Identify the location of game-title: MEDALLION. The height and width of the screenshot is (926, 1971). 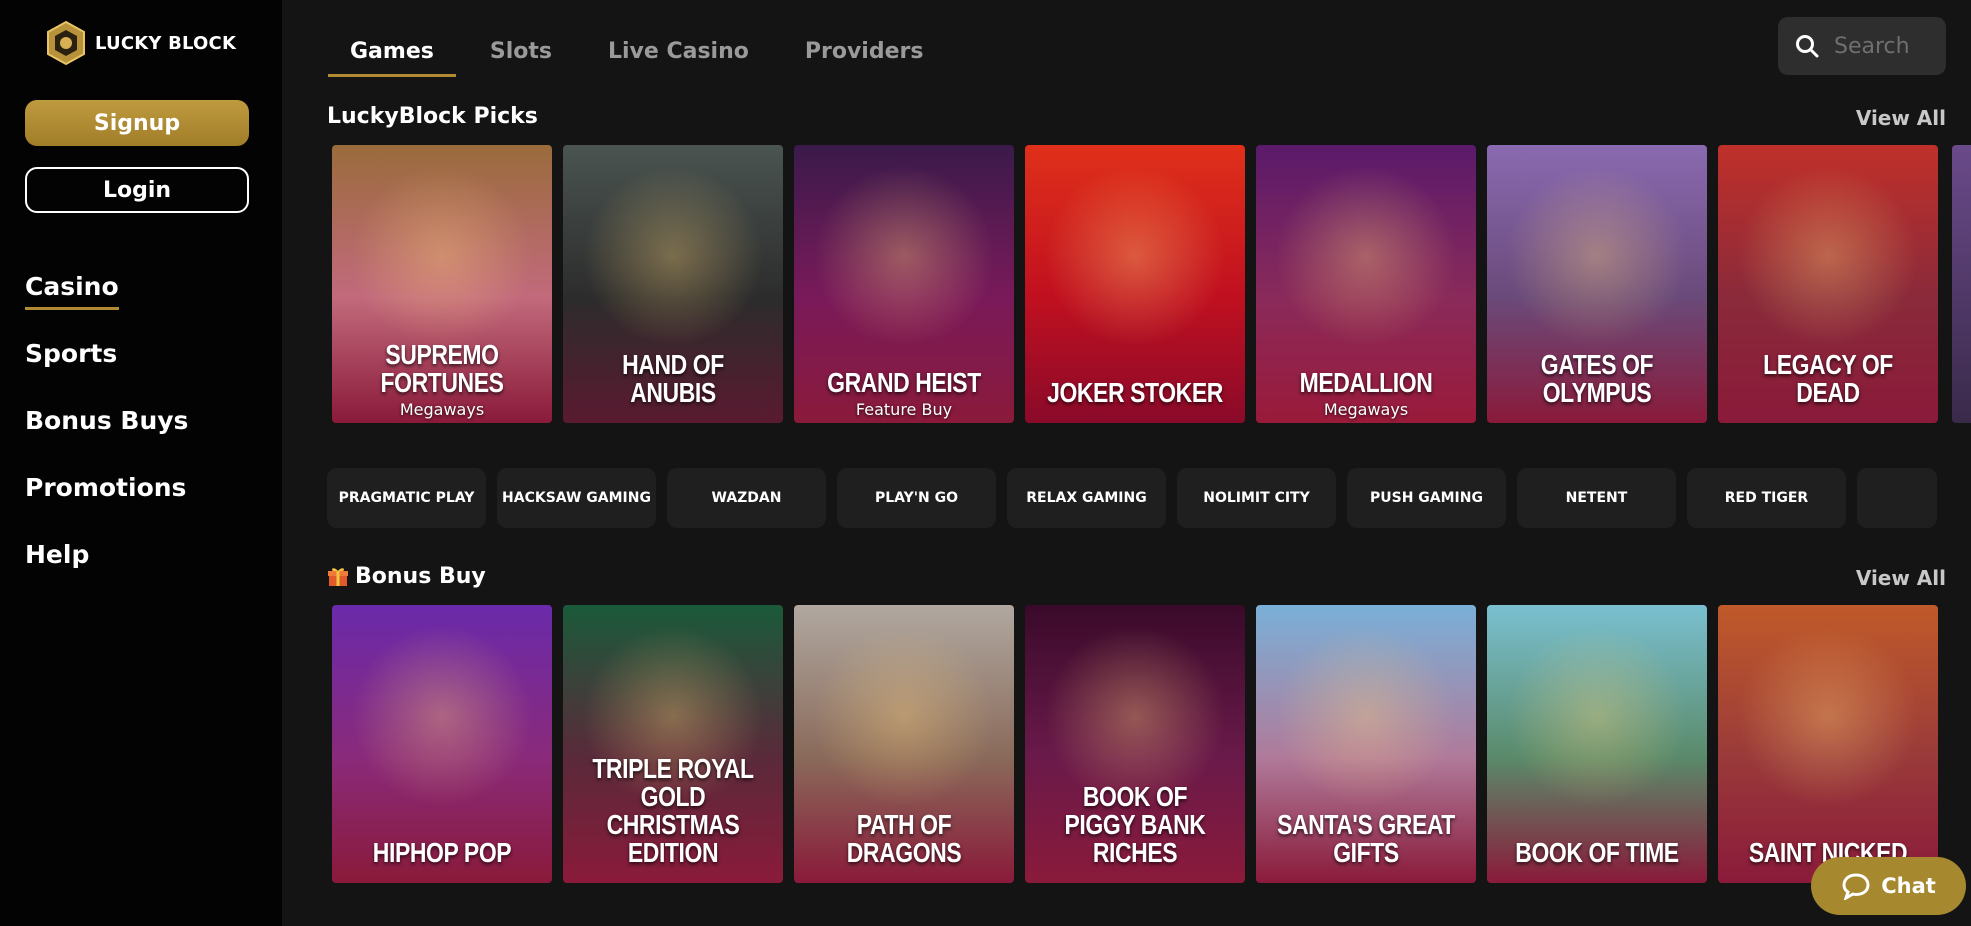
(1366, 382).